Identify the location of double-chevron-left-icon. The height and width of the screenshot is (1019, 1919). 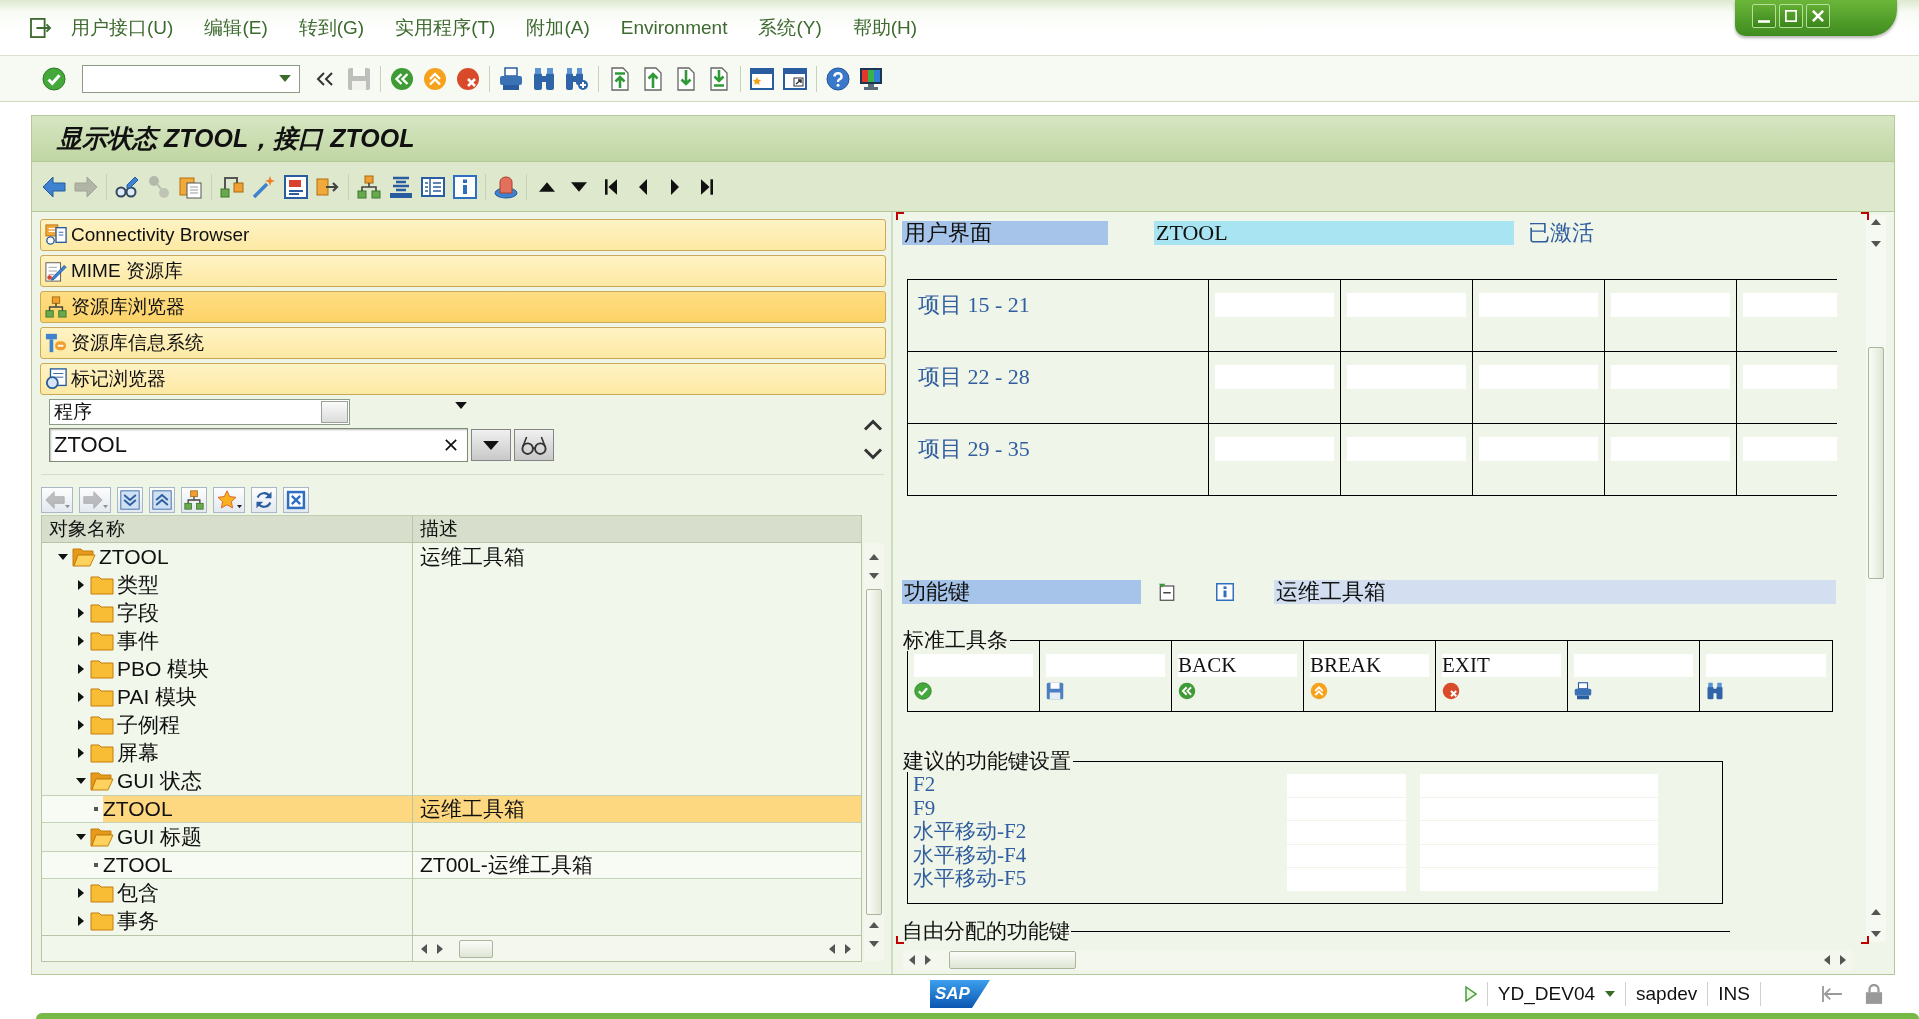
(325, 78).